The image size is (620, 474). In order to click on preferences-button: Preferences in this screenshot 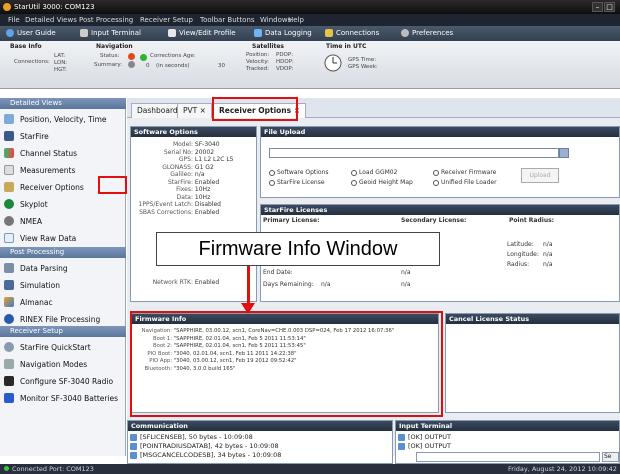, I will do `click(427, 33)`.